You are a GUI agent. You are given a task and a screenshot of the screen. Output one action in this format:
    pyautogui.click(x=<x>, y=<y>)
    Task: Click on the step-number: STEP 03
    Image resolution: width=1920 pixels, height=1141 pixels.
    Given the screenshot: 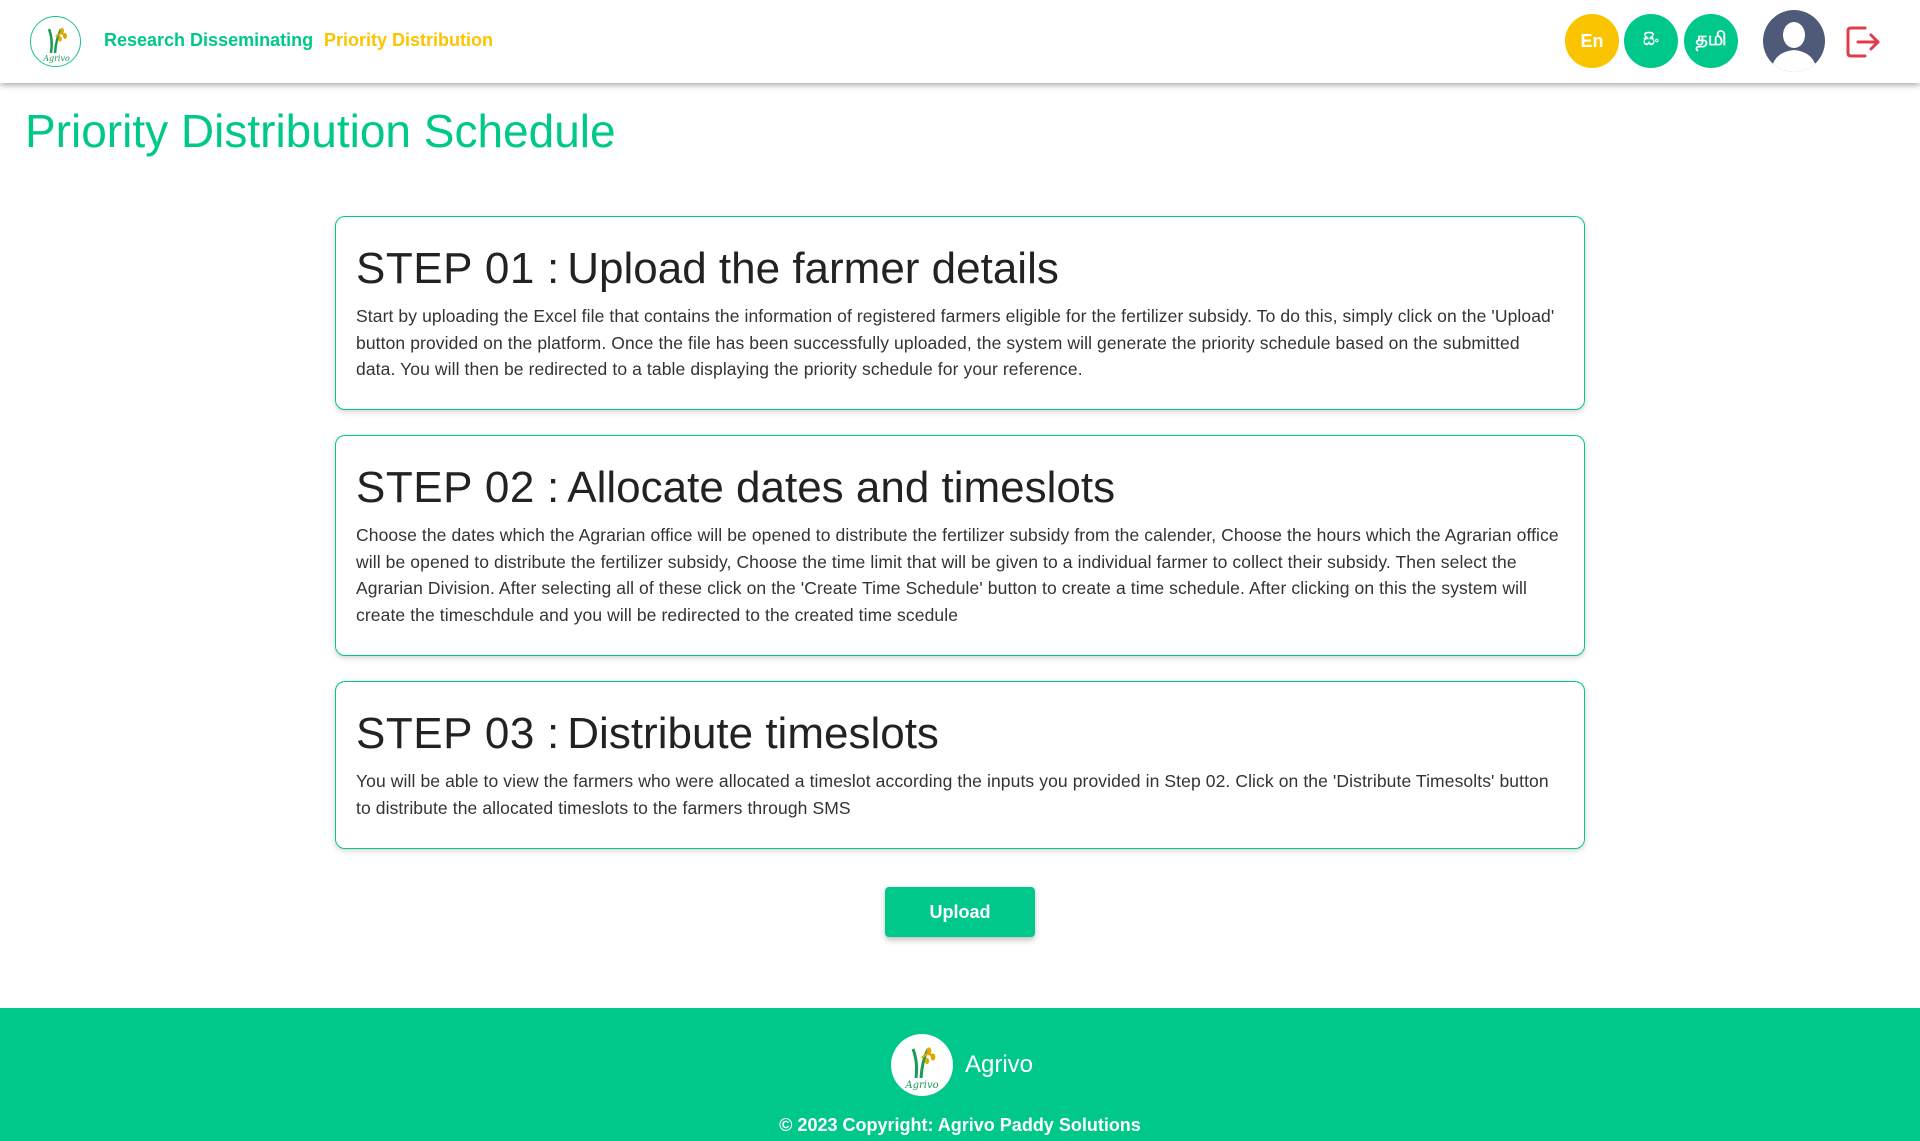 What is the action you would take?
    pyautogui.click(x=445, y=733)
    